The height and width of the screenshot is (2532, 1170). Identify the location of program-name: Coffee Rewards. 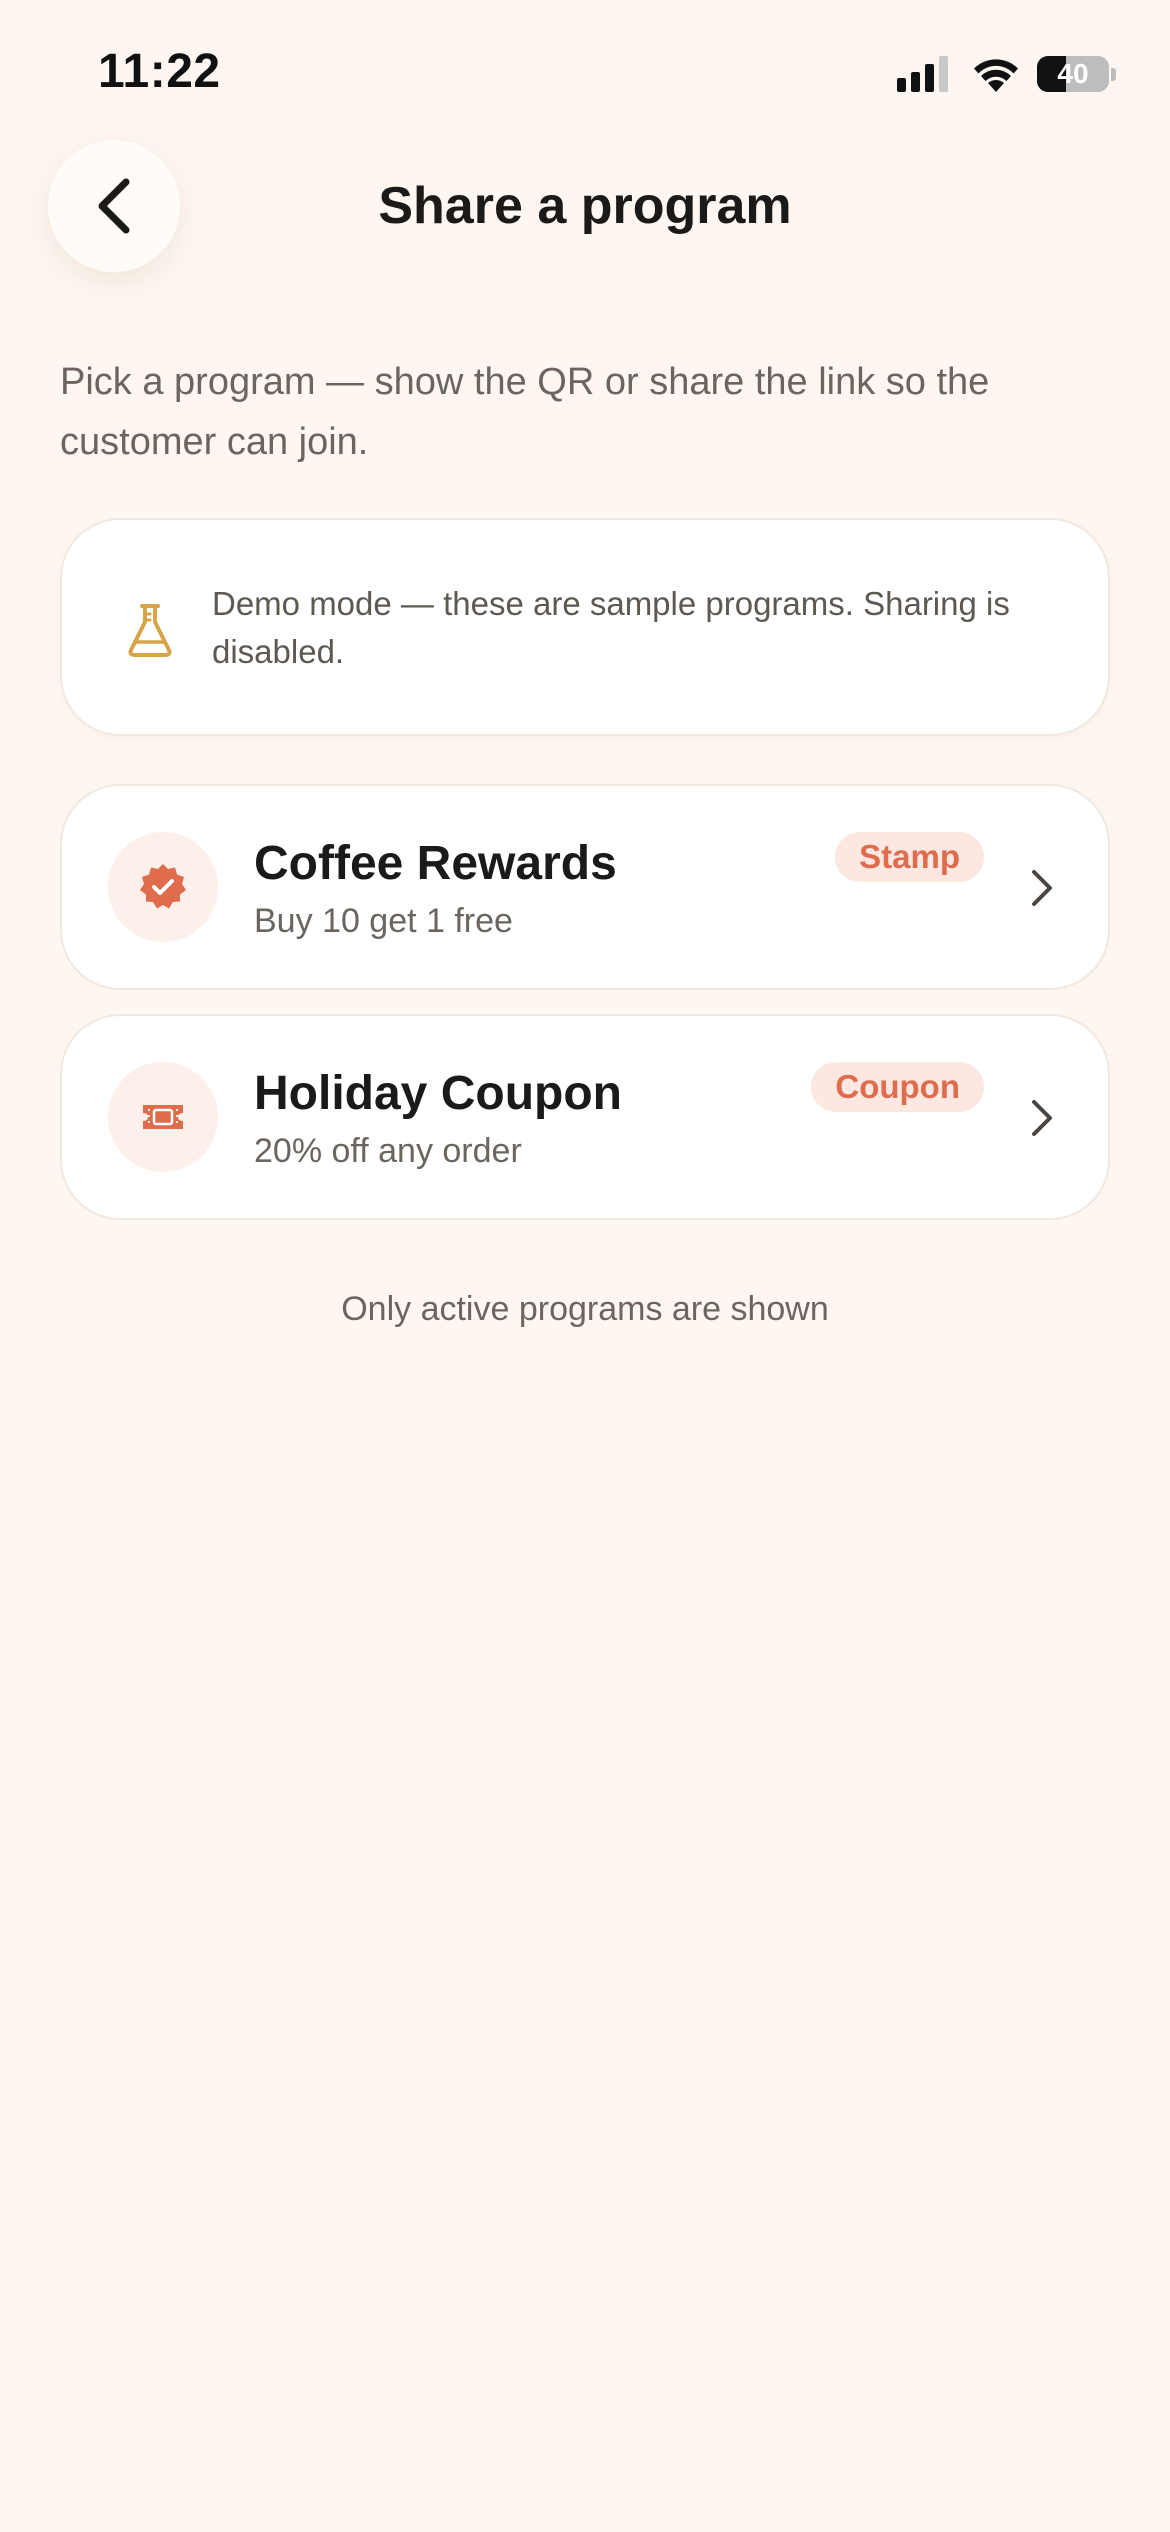
(435, 863).